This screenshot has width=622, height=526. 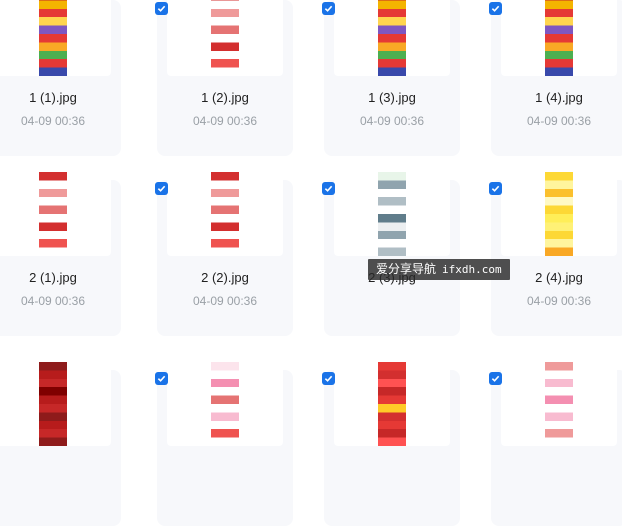 I want to click on file-name: 2 (2).jpg, so click(x=225, y=277).